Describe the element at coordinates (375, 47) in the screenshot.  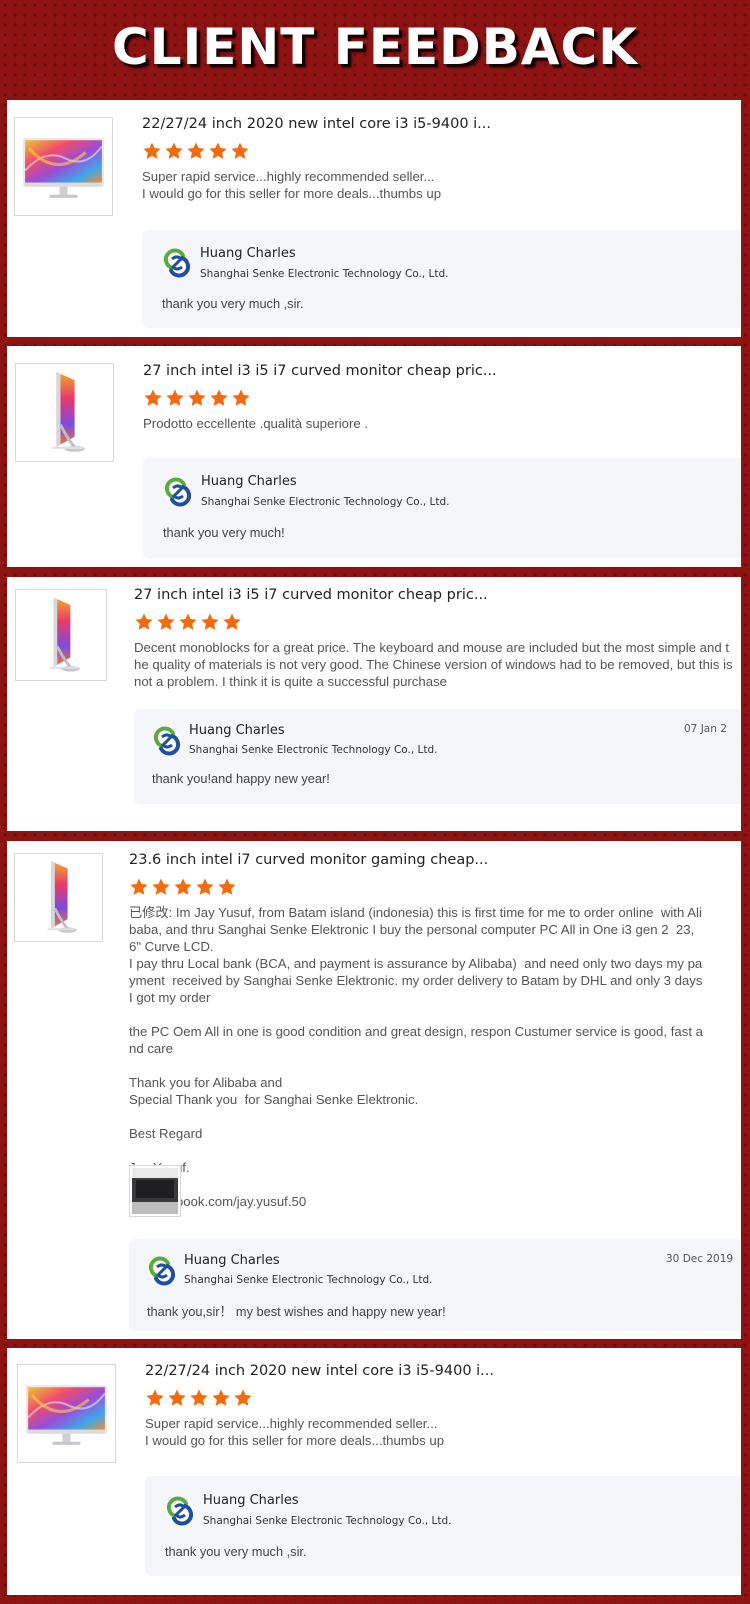
I see `page-title: CLIENT FEEDBACK` at that location.